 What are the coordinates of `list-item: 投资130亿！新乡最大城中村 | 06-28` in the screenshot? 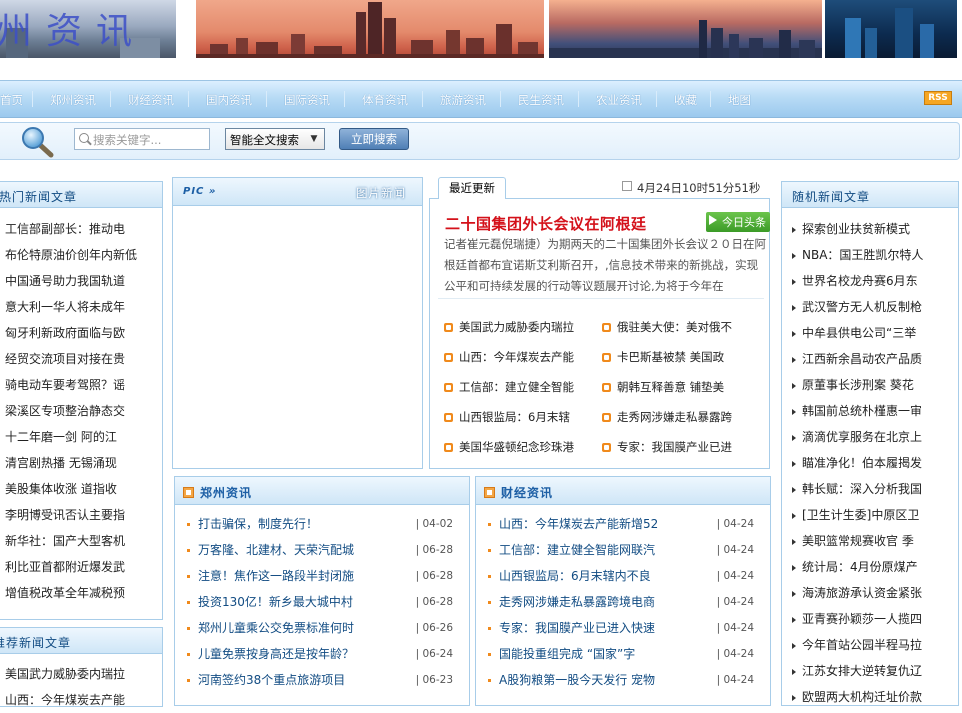 It's located at (323, 602).